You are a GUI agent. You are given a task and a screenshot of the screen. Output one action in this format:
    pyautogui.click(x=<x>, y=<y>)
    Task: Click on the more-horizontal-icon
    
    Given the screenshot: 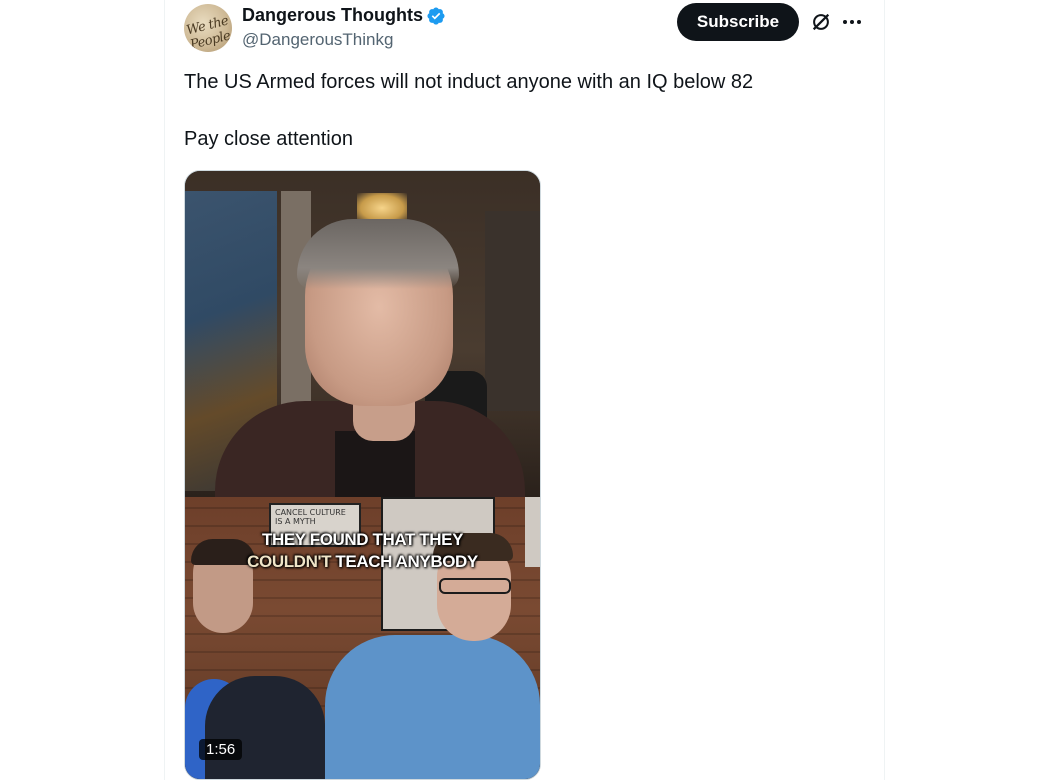 What is the action you would take?
    pyautogui.click(x=852, y=22)
    